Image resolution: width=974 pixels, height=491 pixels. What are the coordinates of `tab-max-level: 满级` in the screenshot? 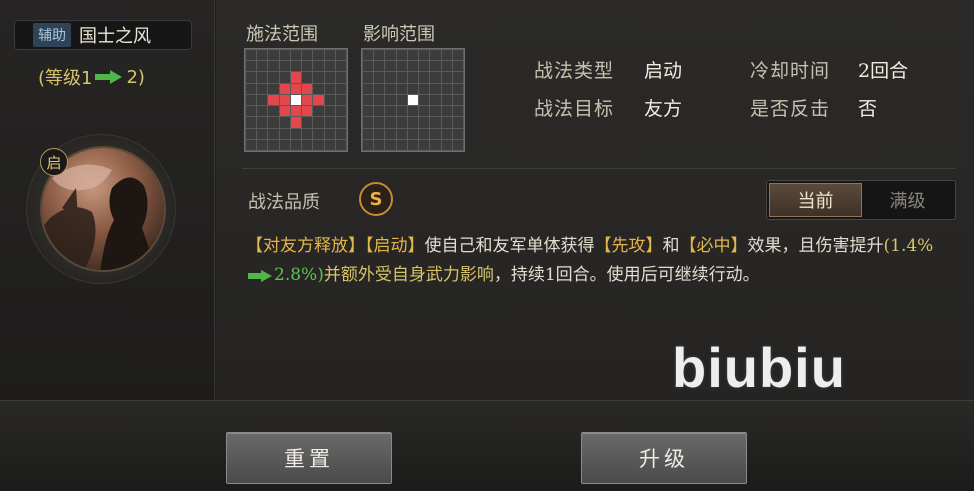 It's located at (907, 200).